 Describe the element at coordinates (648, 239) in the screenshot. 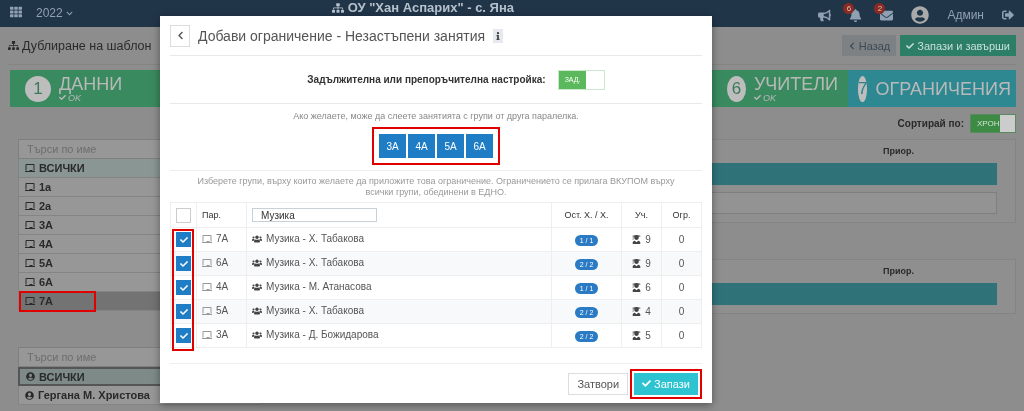

I see `table-cell: 9` at that location.